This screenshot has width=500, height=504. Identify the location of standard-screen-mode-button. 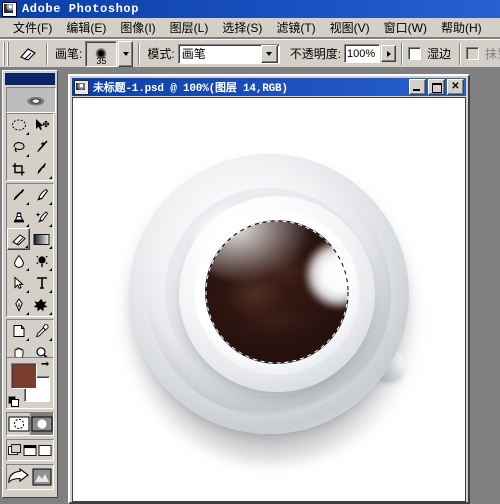
(14, 450).